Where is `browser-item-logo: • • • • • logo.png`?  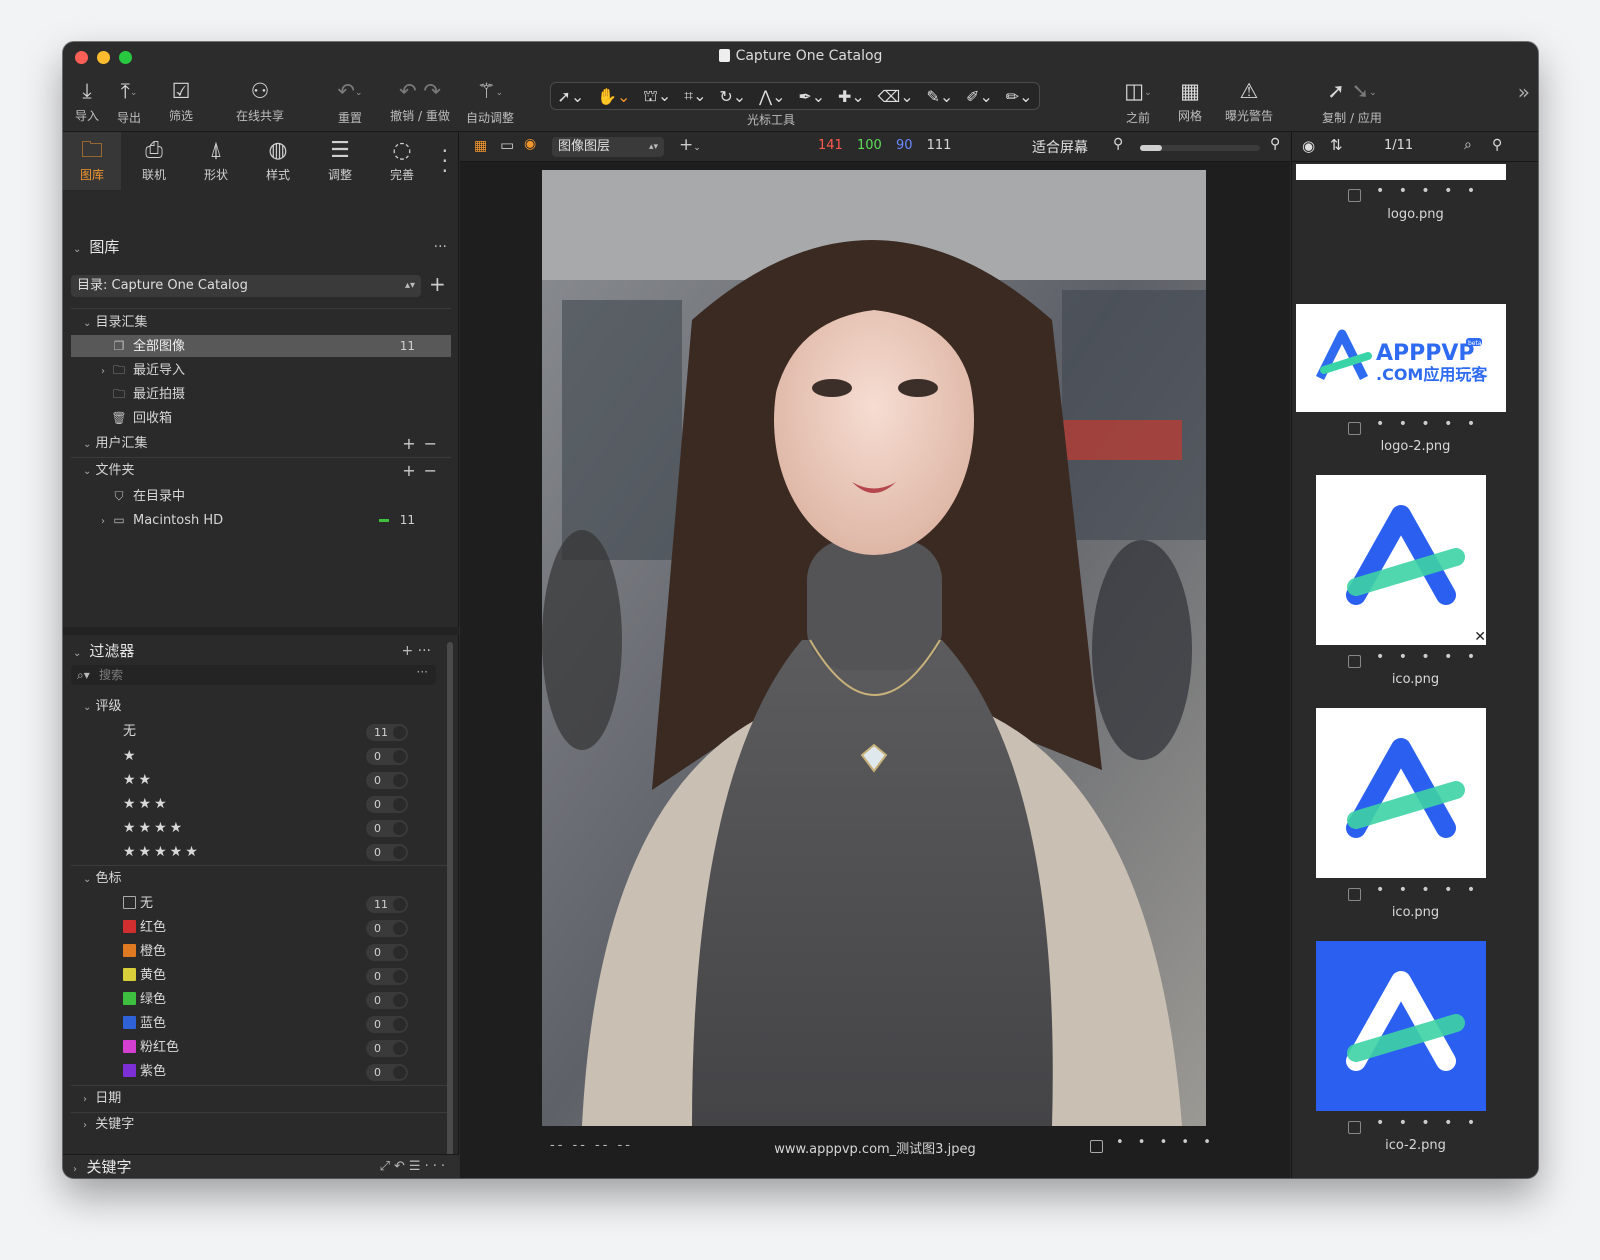 browser-item-logo: • • • • • logo.png is located at coordinates (1415, 224).